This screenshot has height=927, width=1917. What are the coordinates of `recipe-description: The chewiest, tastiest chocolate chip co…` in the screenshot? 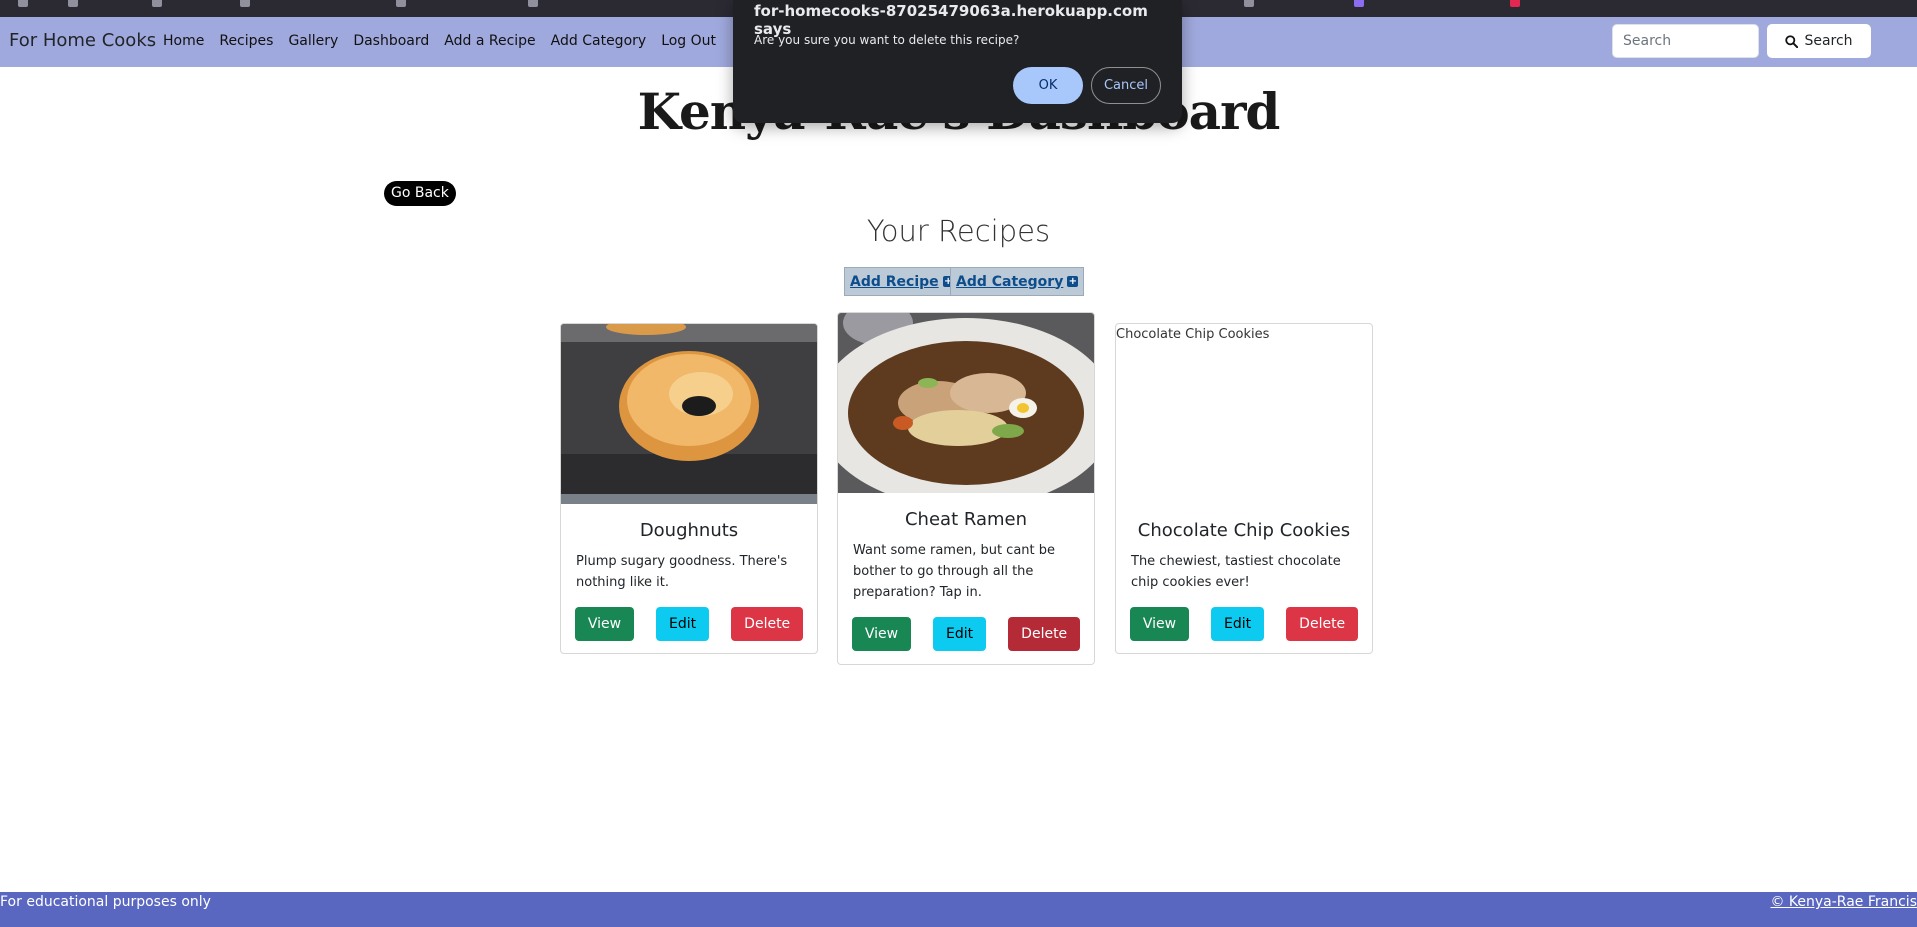 It's located at (1236, 572).